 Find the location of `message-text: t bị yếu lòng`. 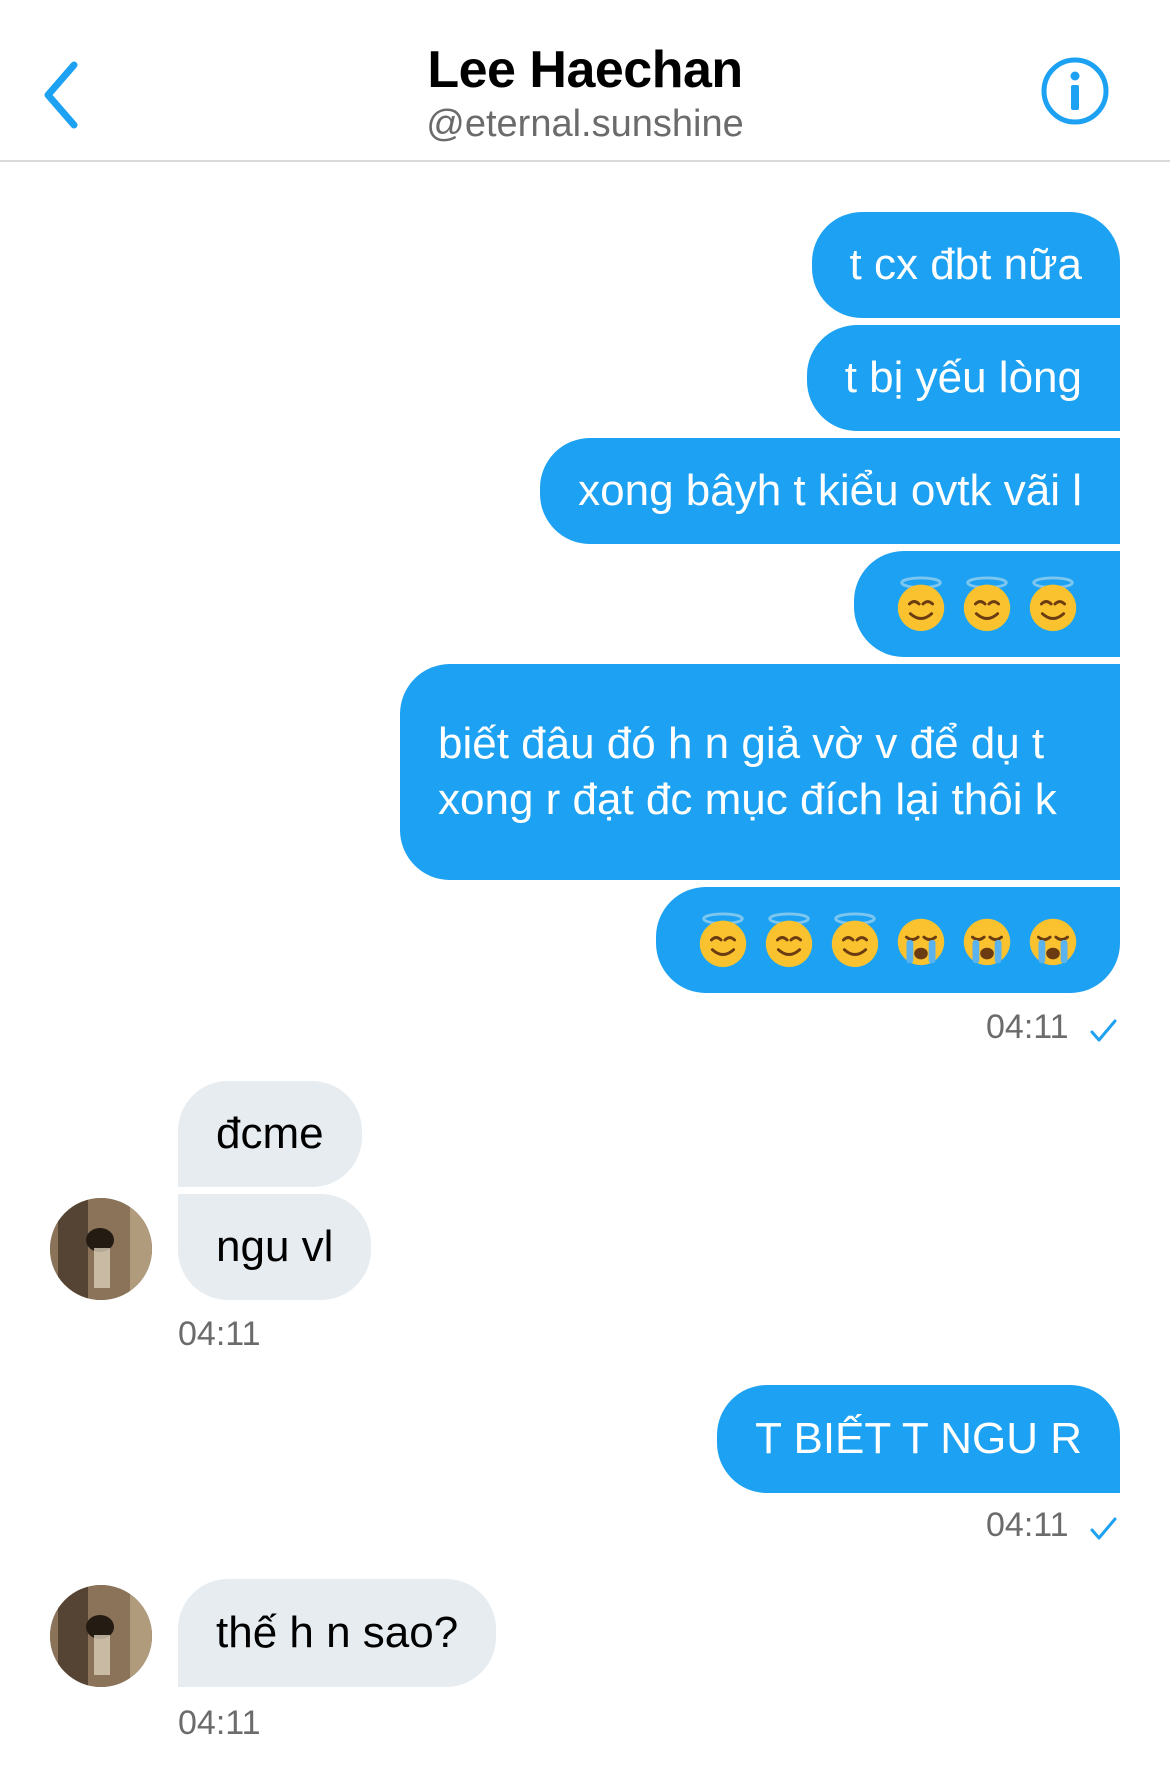

message-text: t bị yếu lòng is located at coordinates (963, 377).